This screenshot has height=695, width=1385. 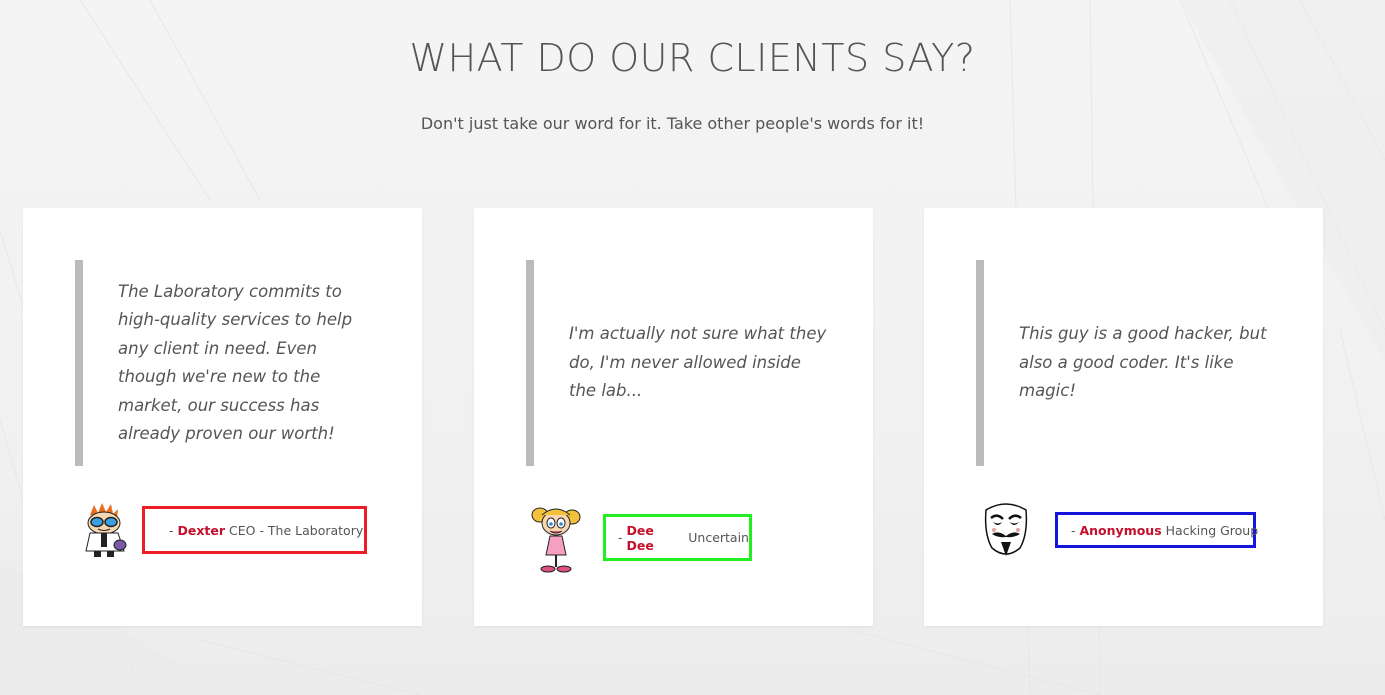 I want to click on client-role: Hacking Group, so click(x=1210, y=530).